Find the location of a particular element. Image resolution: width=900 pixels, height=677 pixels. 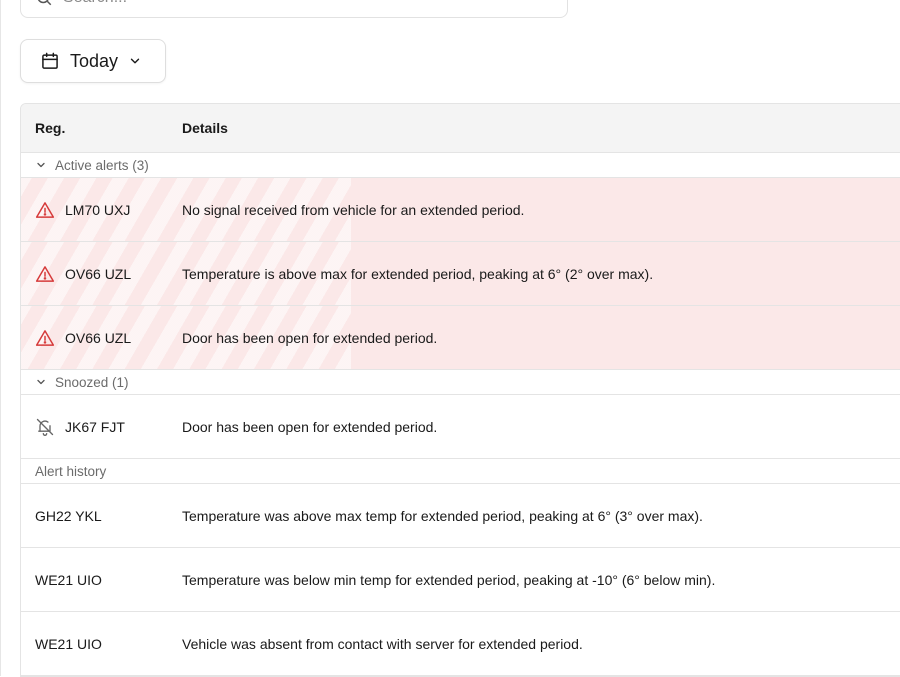

group-label: Alert history is located at coordinates (71, 471).